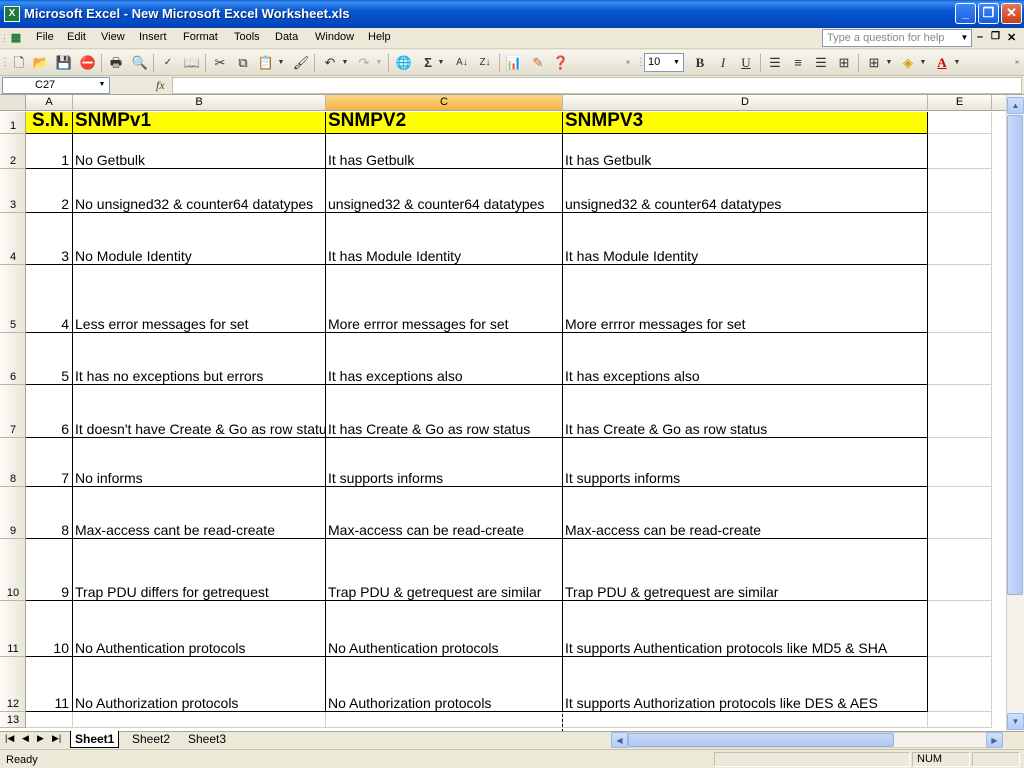  I want to click on help-dropdown-icon: ▼, so click(964, 38).